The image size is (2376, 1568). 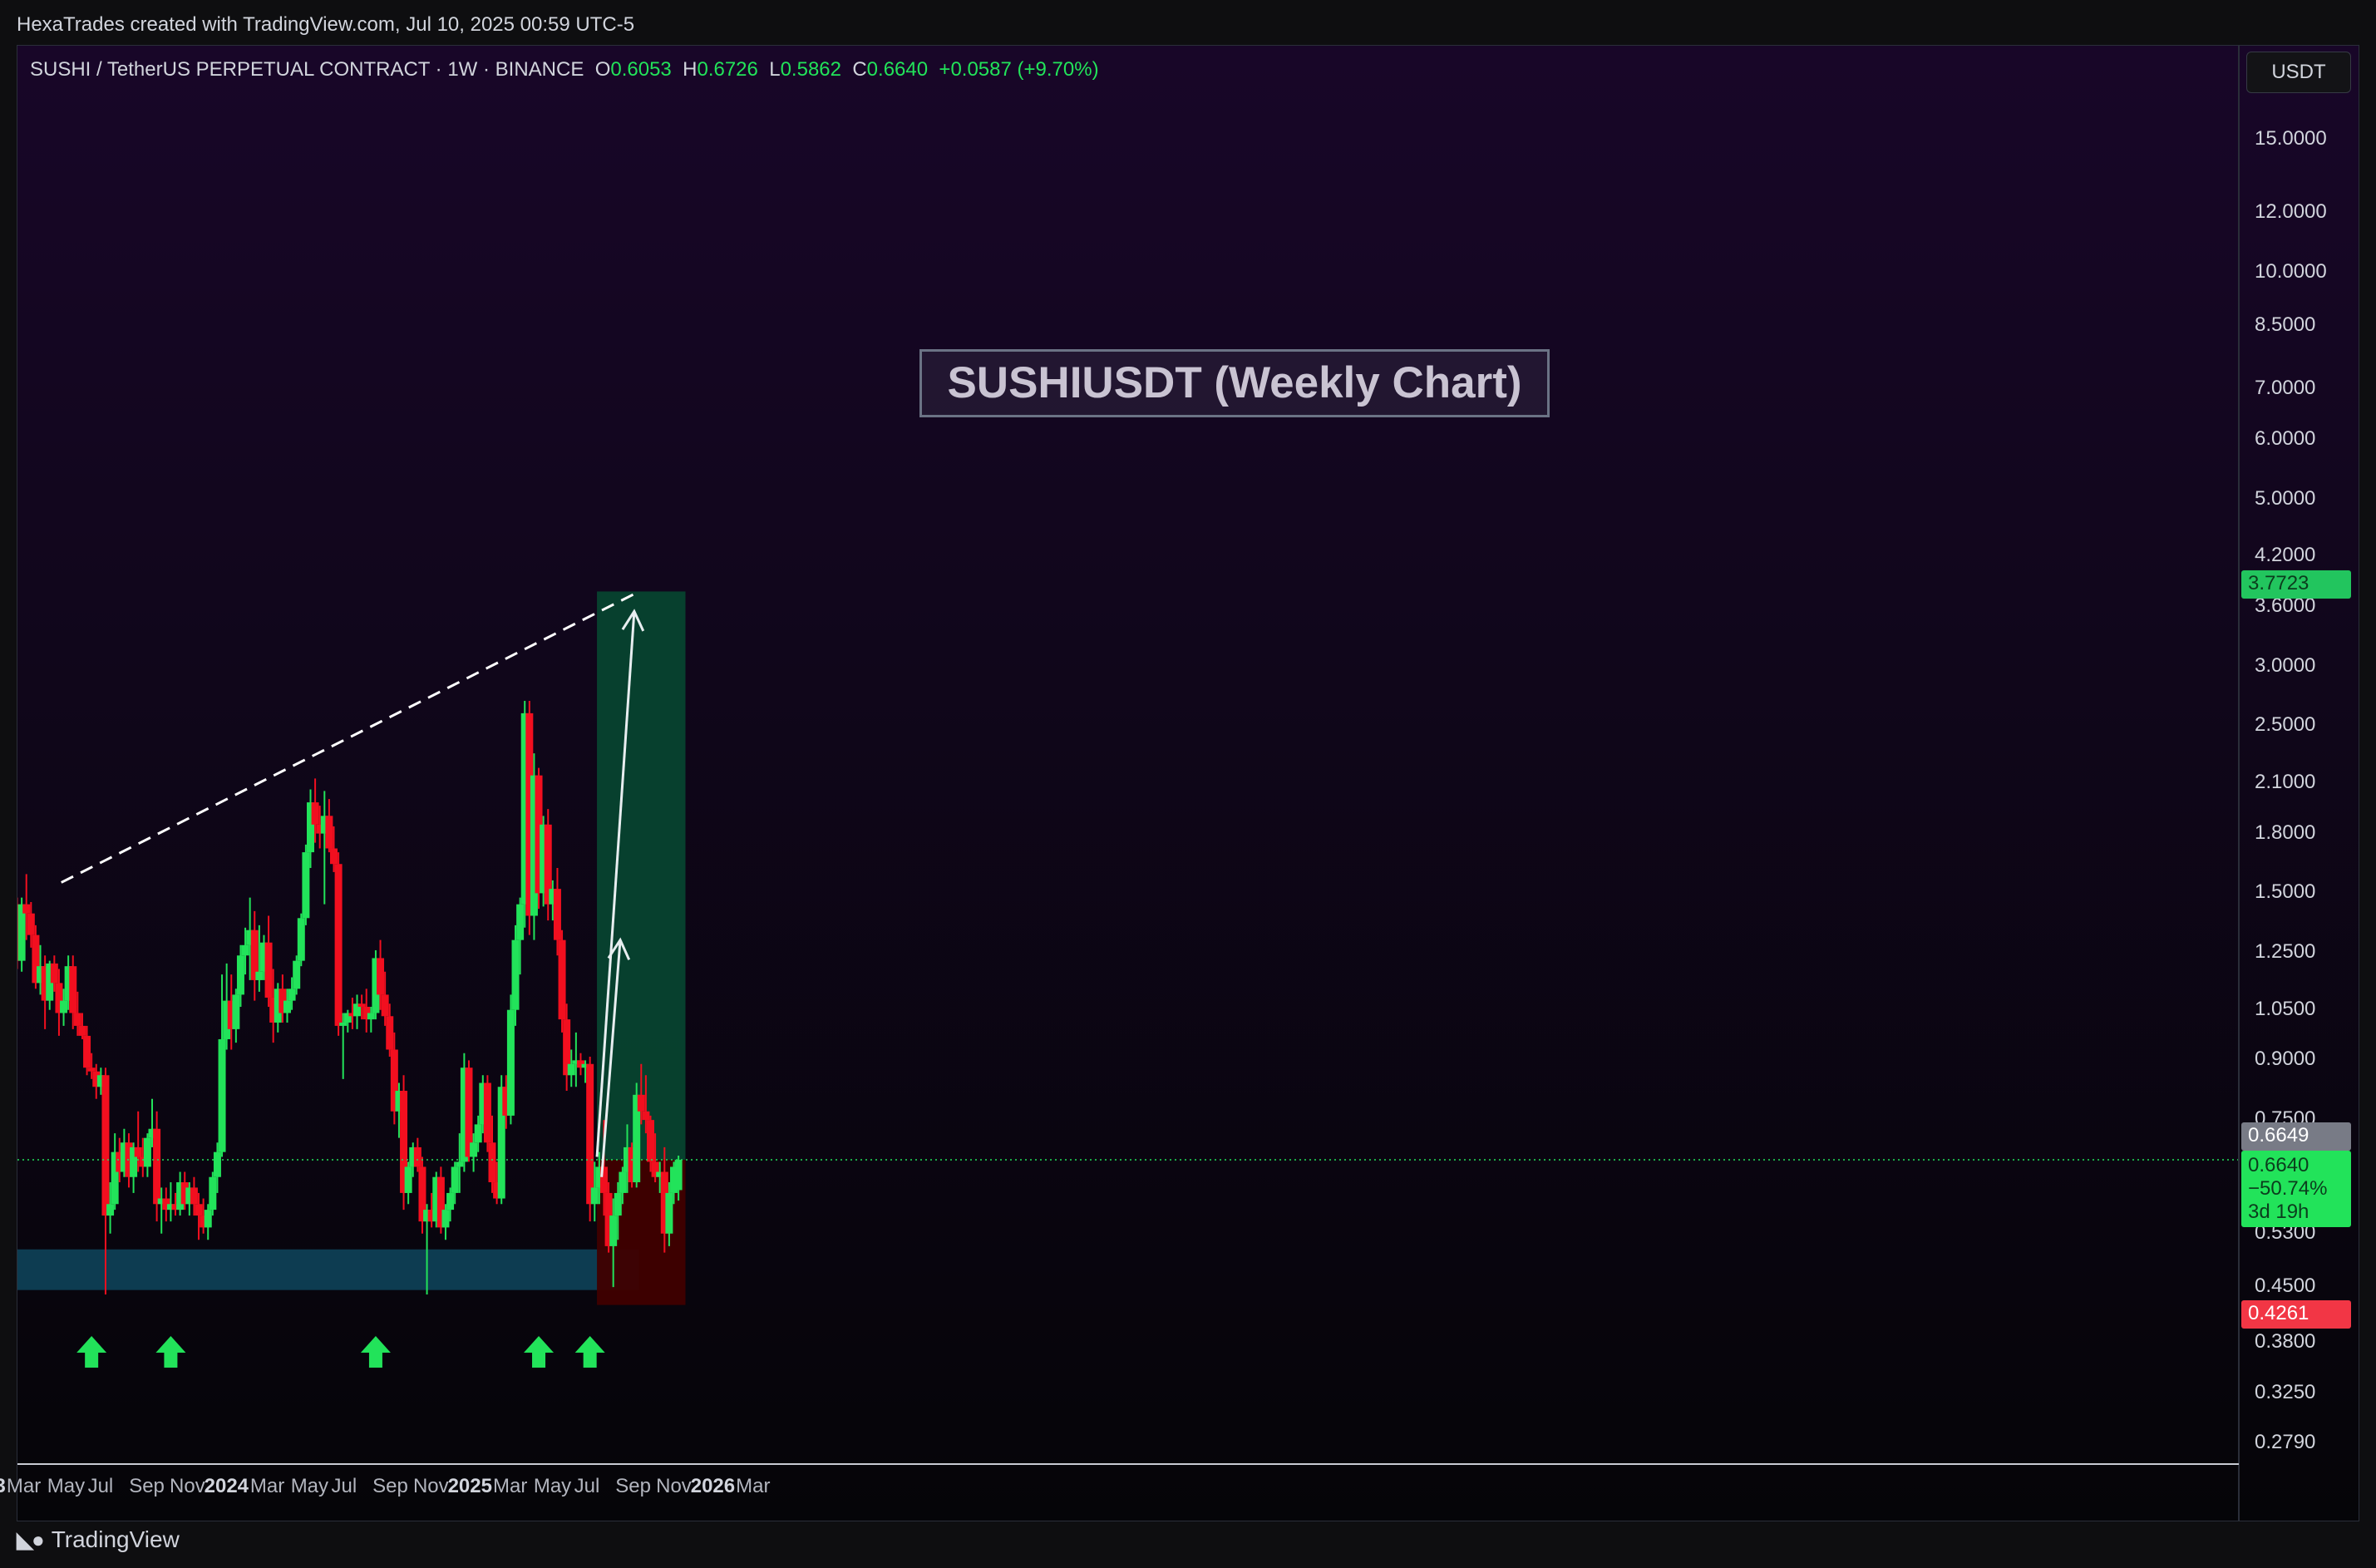 What do you see at coordinates (226, 1486) in the screenshot?
I see `time-tick-label: 2024` at bounding box center [226, 1486].